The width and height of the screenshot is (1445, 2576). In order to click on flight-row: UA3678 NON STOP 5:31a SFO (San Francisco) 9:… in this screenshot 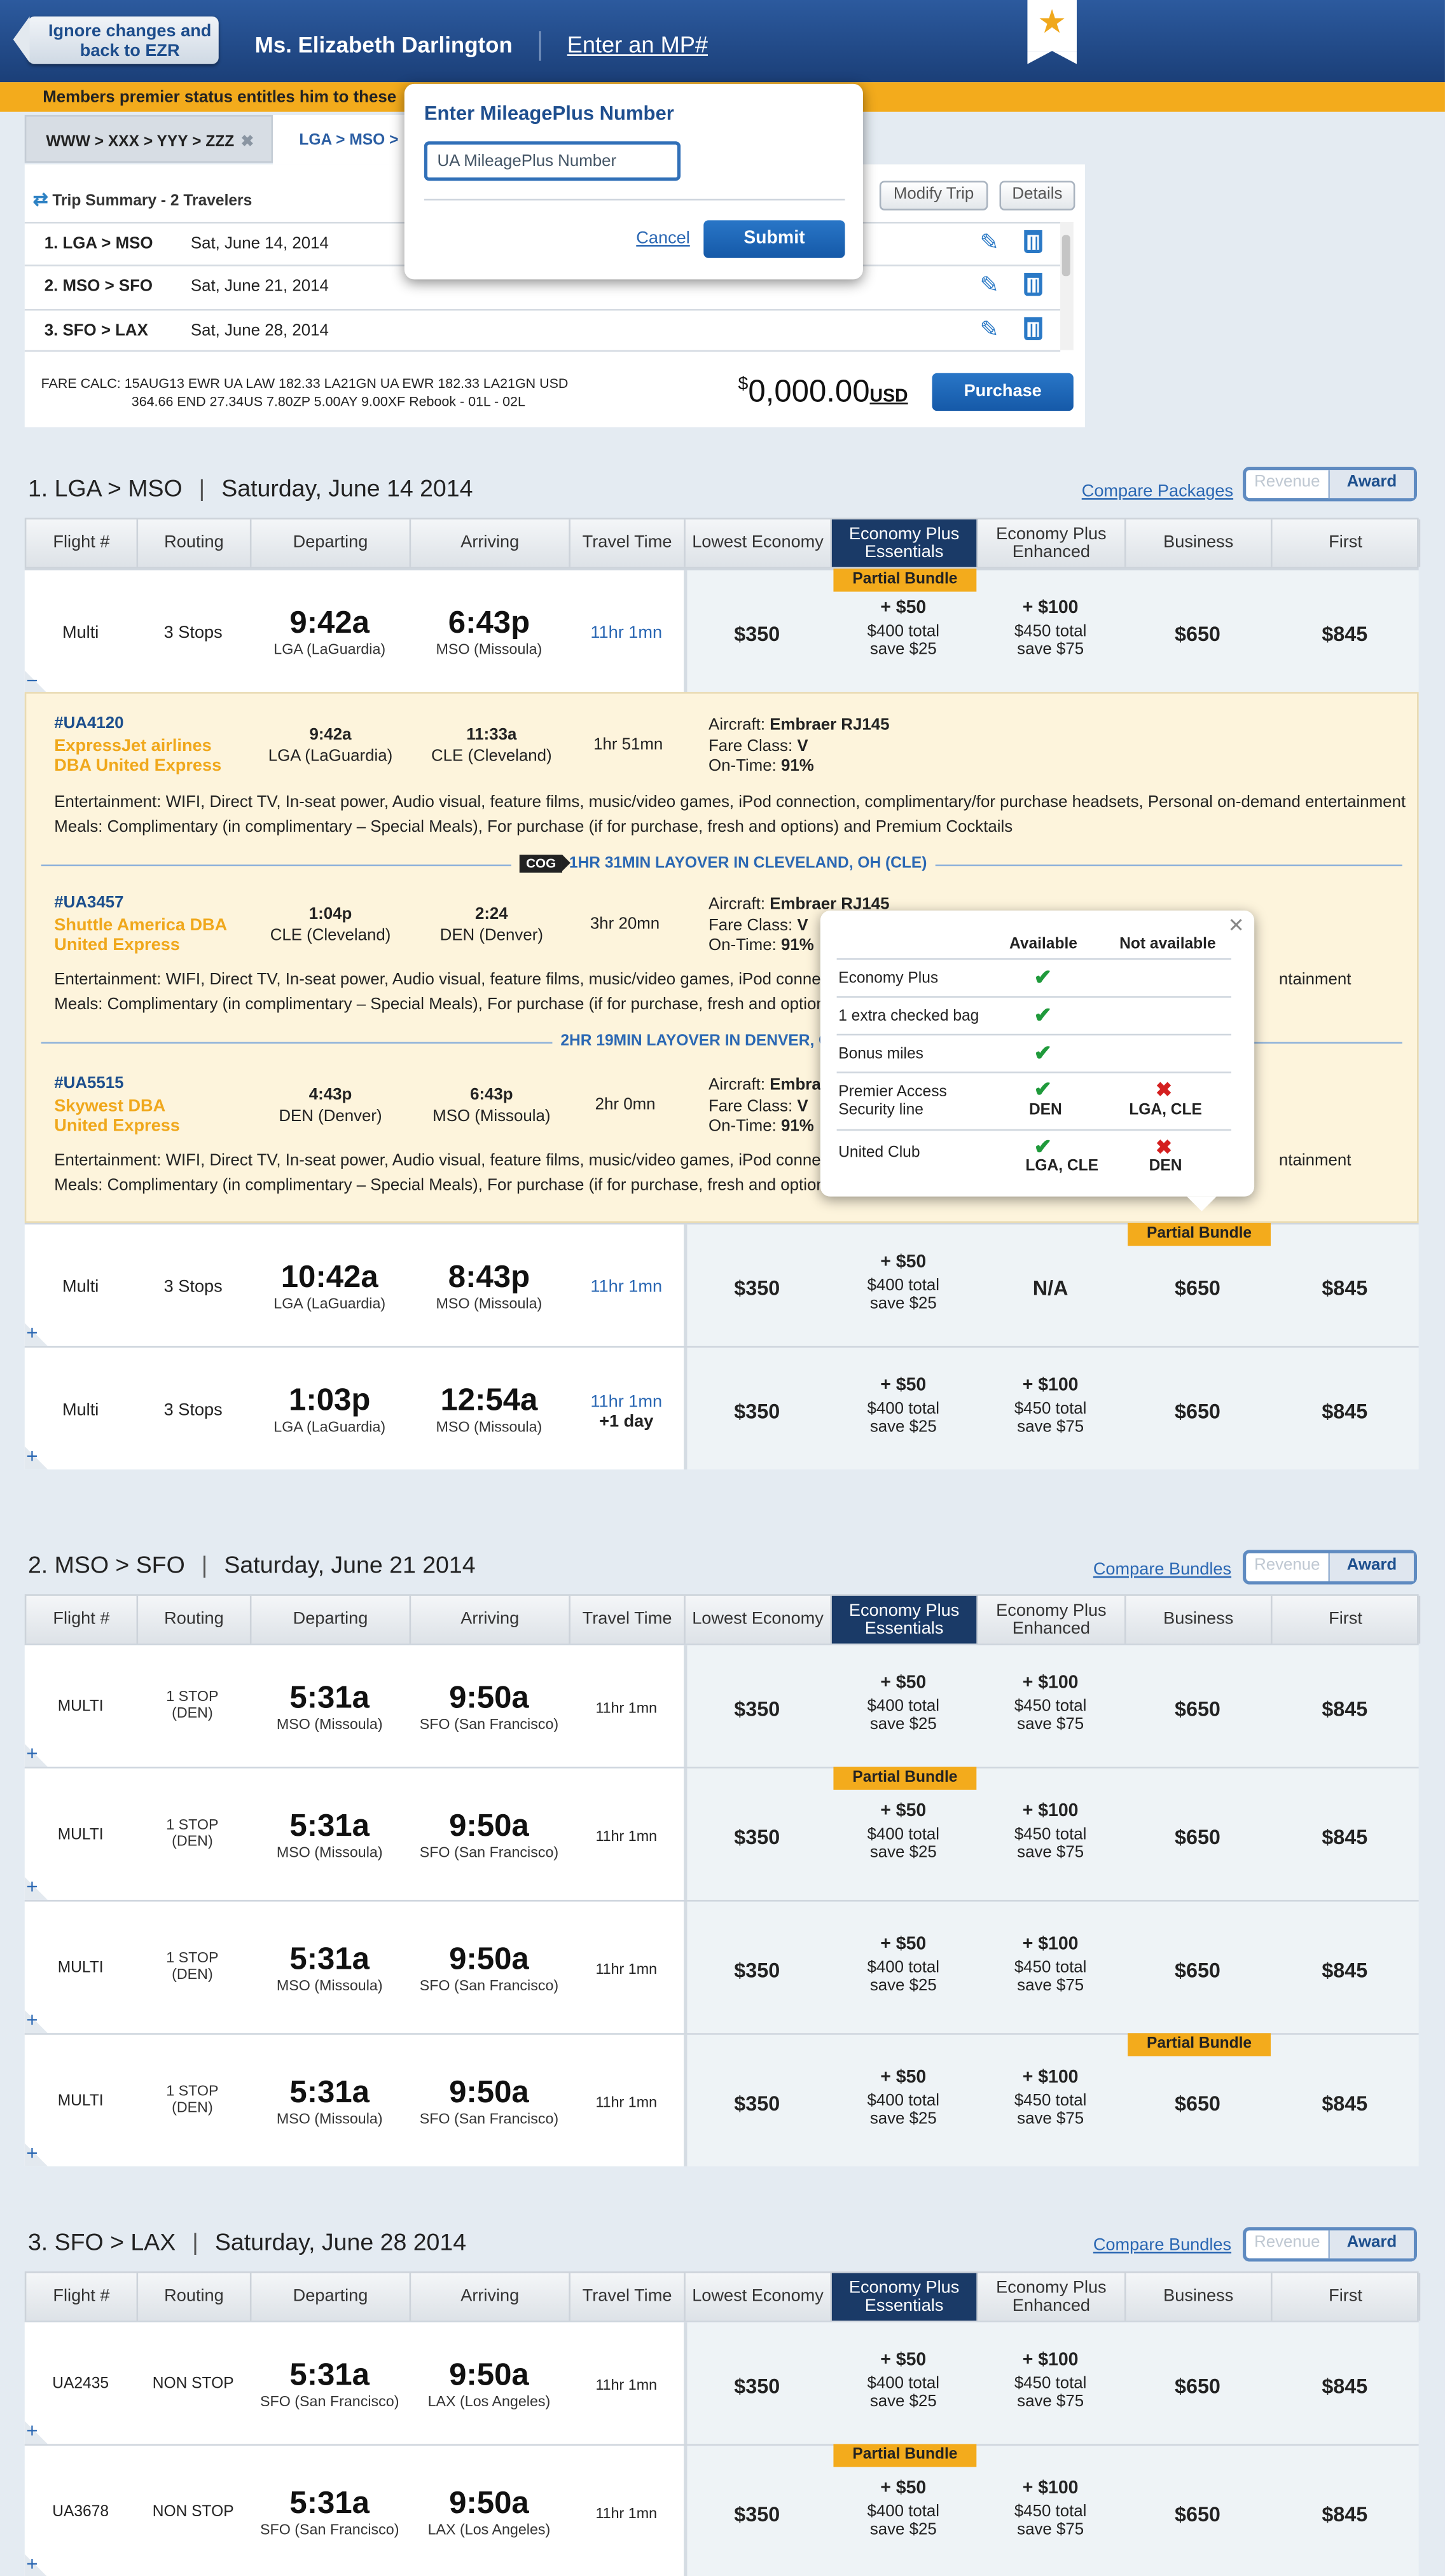, I will do `click(722, 2510)`.